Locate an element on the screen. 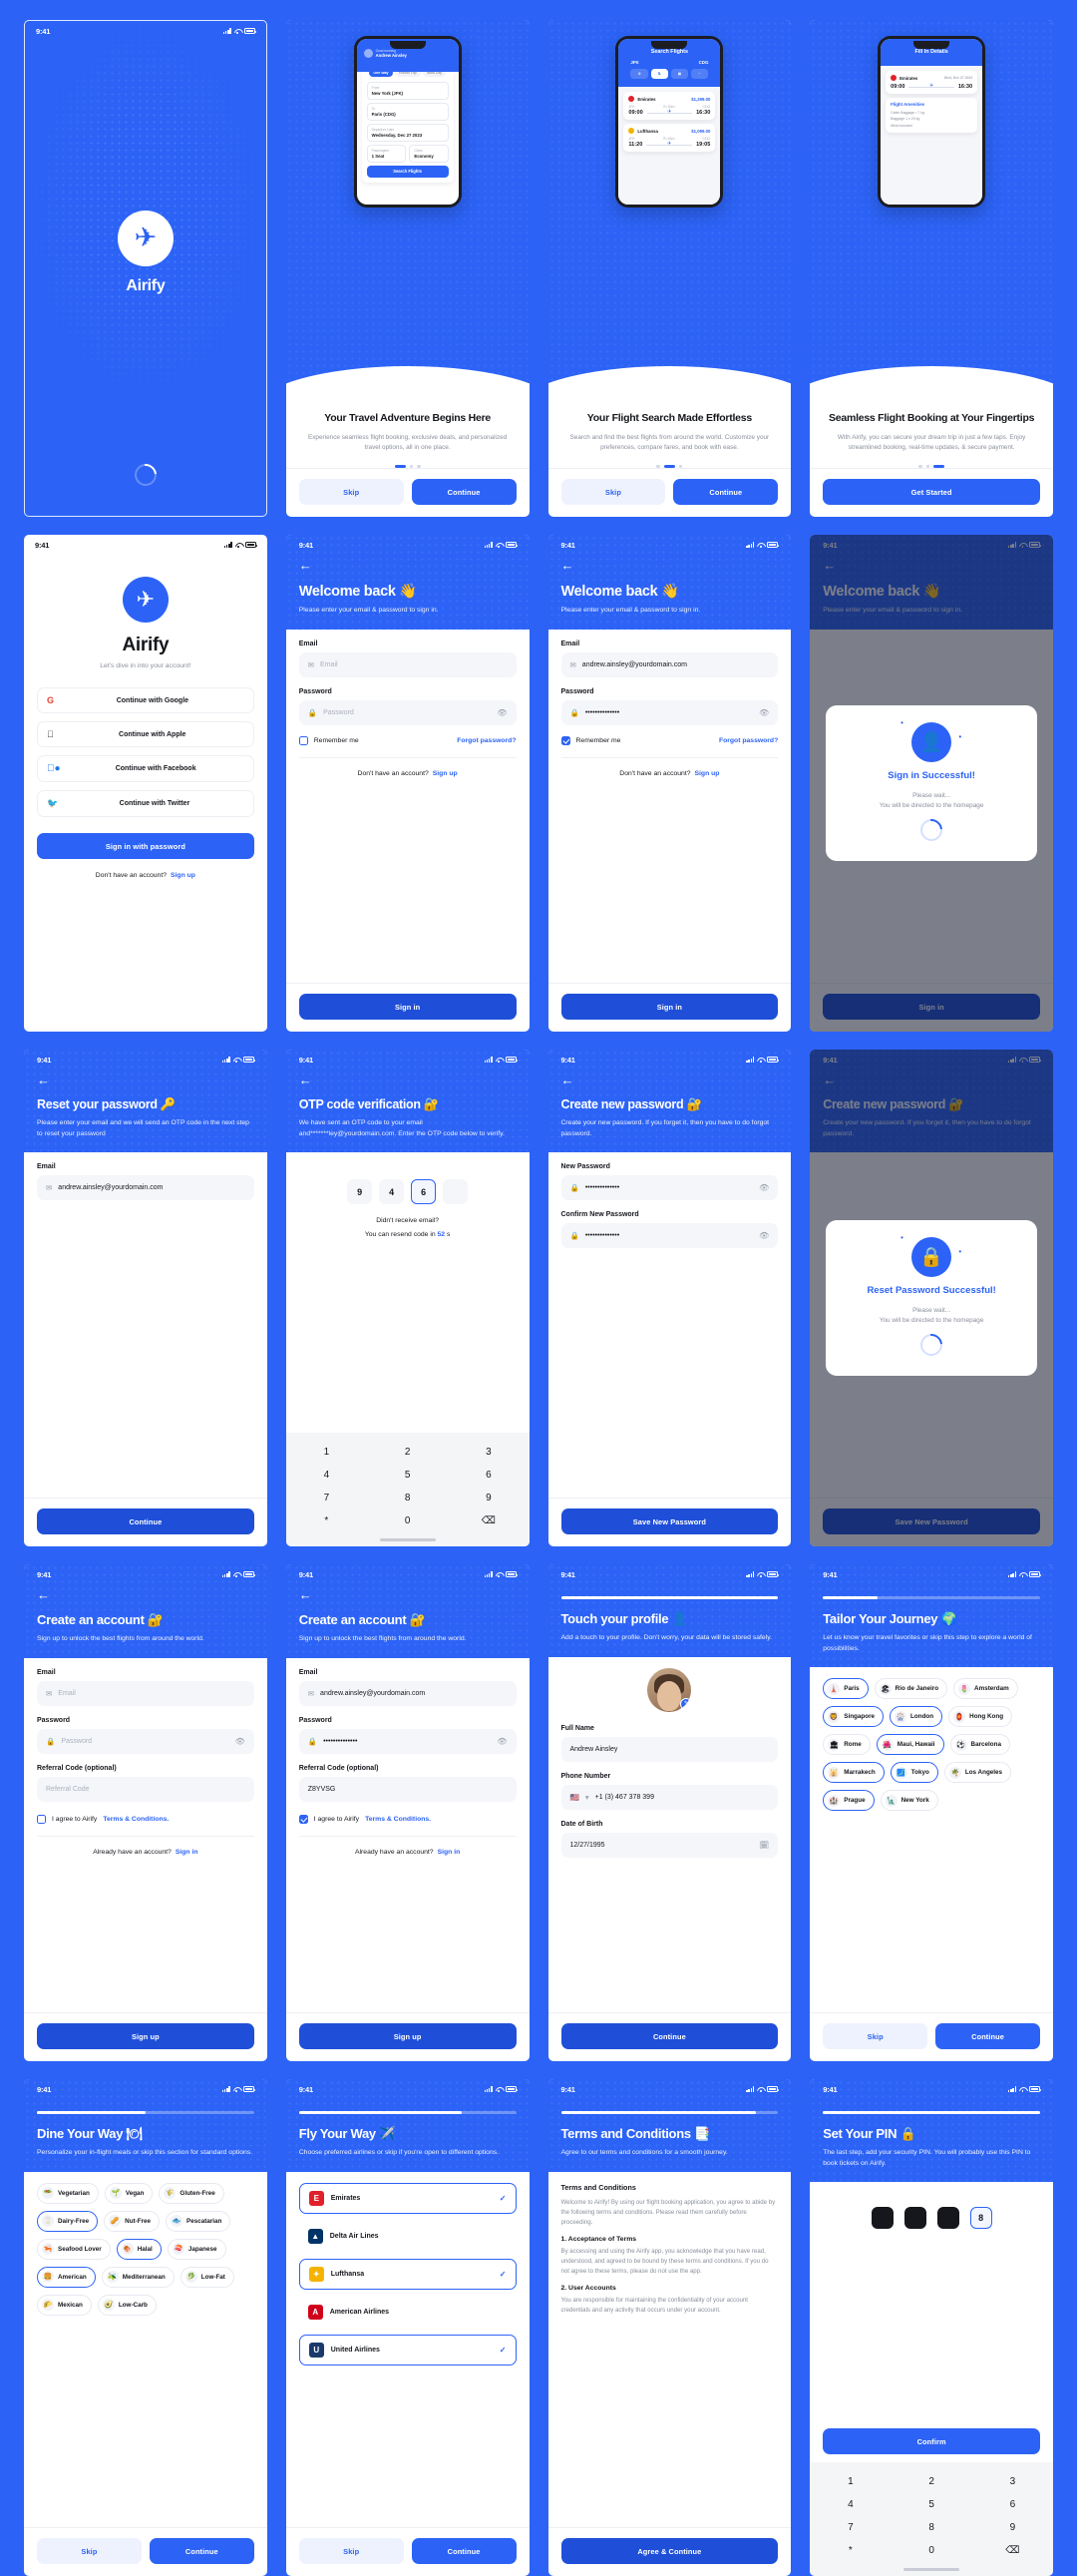  edit-avatar-icon: ✎ is located at coordinates (686, 1703).